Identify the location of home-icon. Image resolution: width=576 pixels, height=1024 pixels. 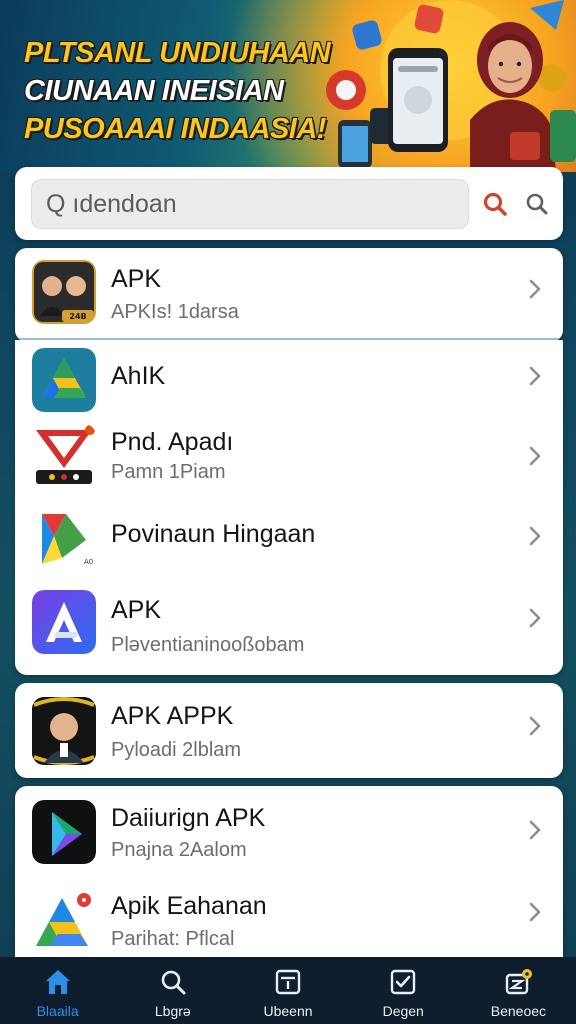
(57, 982).